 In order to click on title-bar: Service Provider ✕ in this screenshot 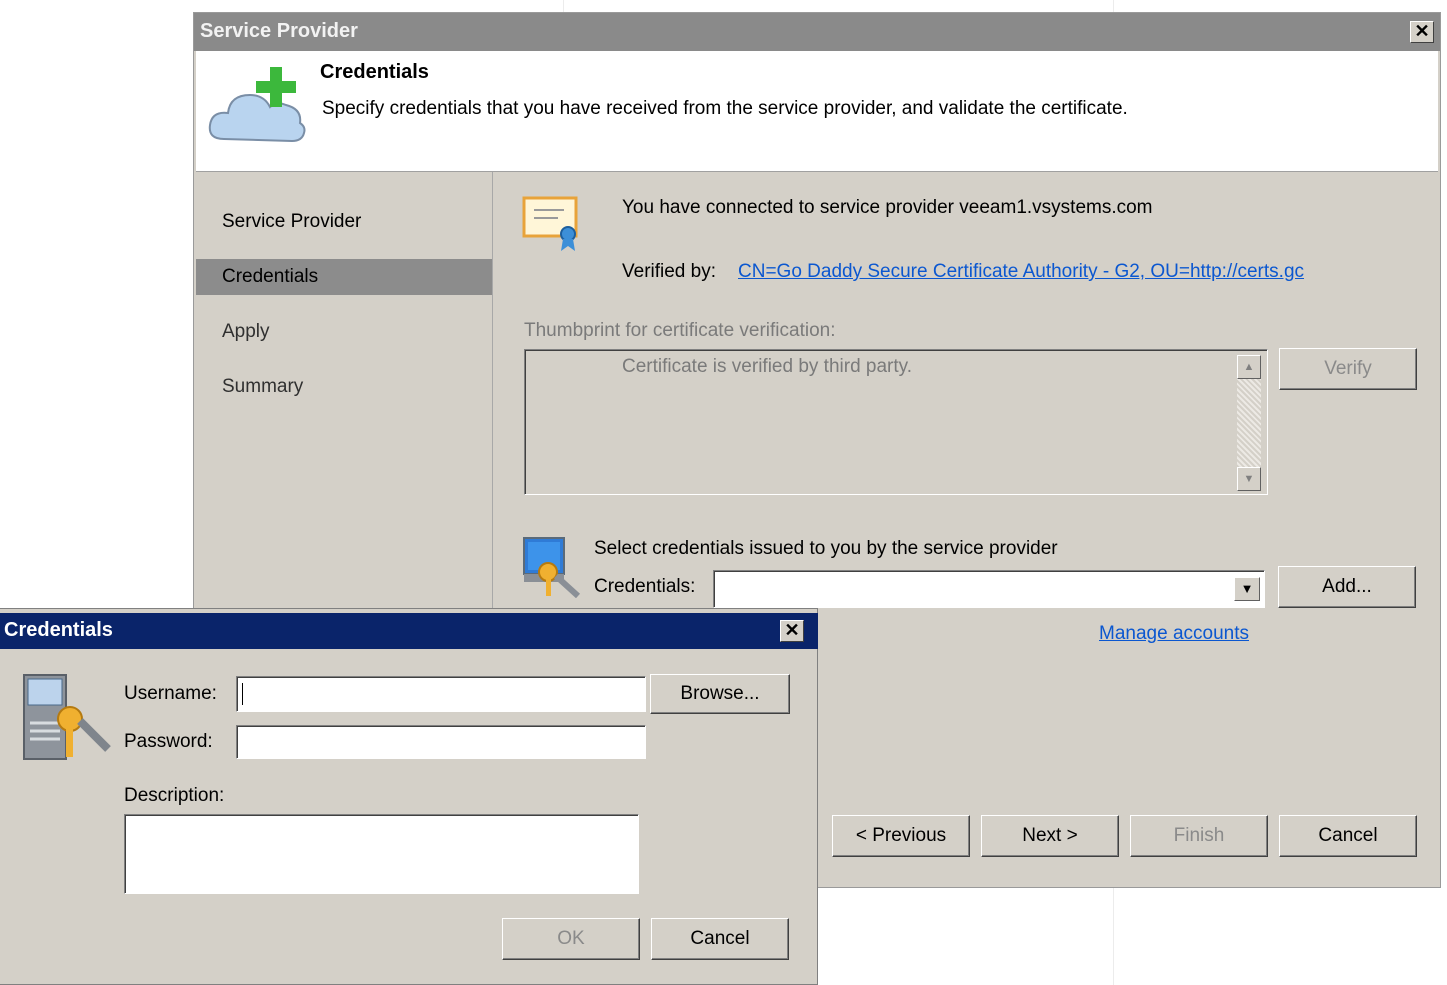, I will do `click(817, 32)`.